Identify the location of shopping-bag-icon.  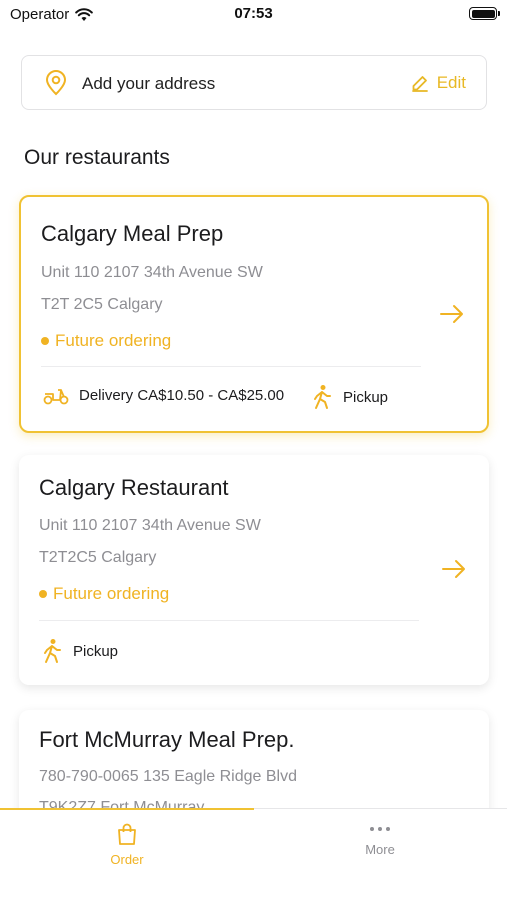
(127, 834).